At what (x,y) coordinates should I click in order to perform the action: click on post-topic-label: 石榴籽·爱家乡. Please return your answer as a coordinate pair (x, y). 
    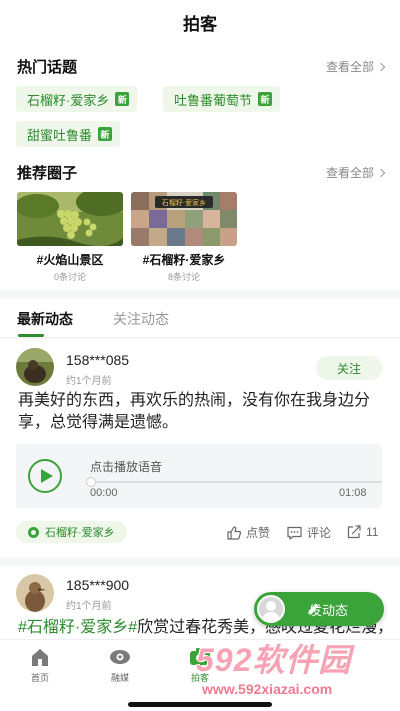
    Looking at the image, I should click on (80, 533).